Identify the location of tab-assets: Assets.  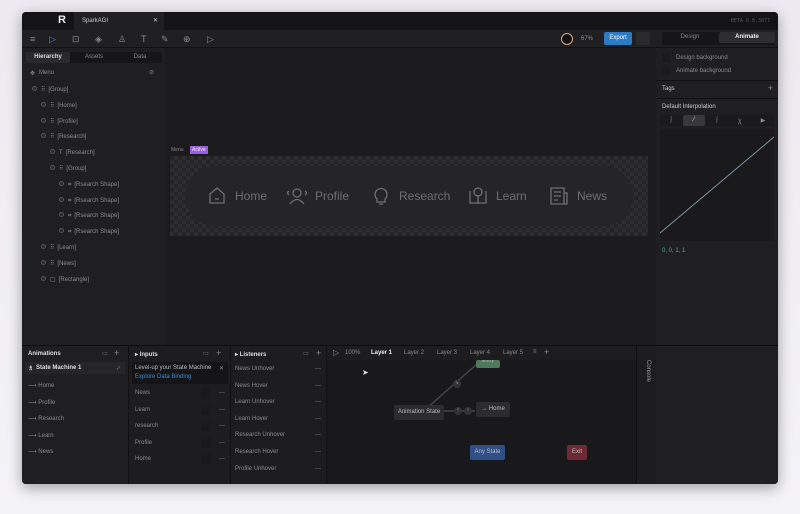
(94, 57).